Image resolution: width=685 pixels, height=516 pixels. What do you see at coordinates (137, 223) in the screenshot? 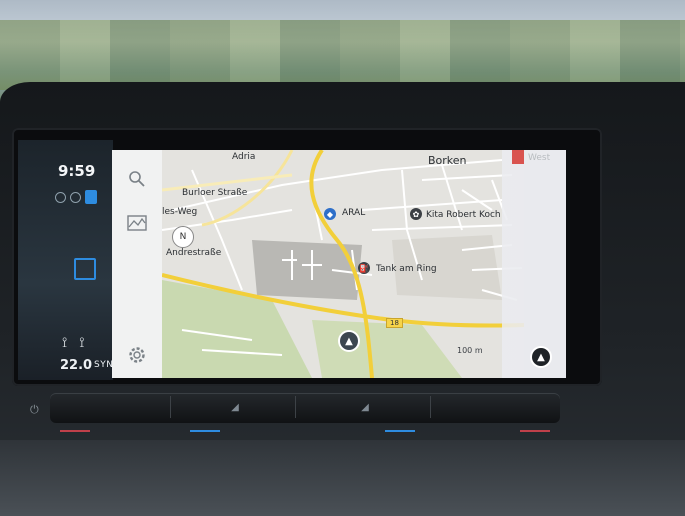
I see `map-layers-icon` at bounding box center [137, 223].